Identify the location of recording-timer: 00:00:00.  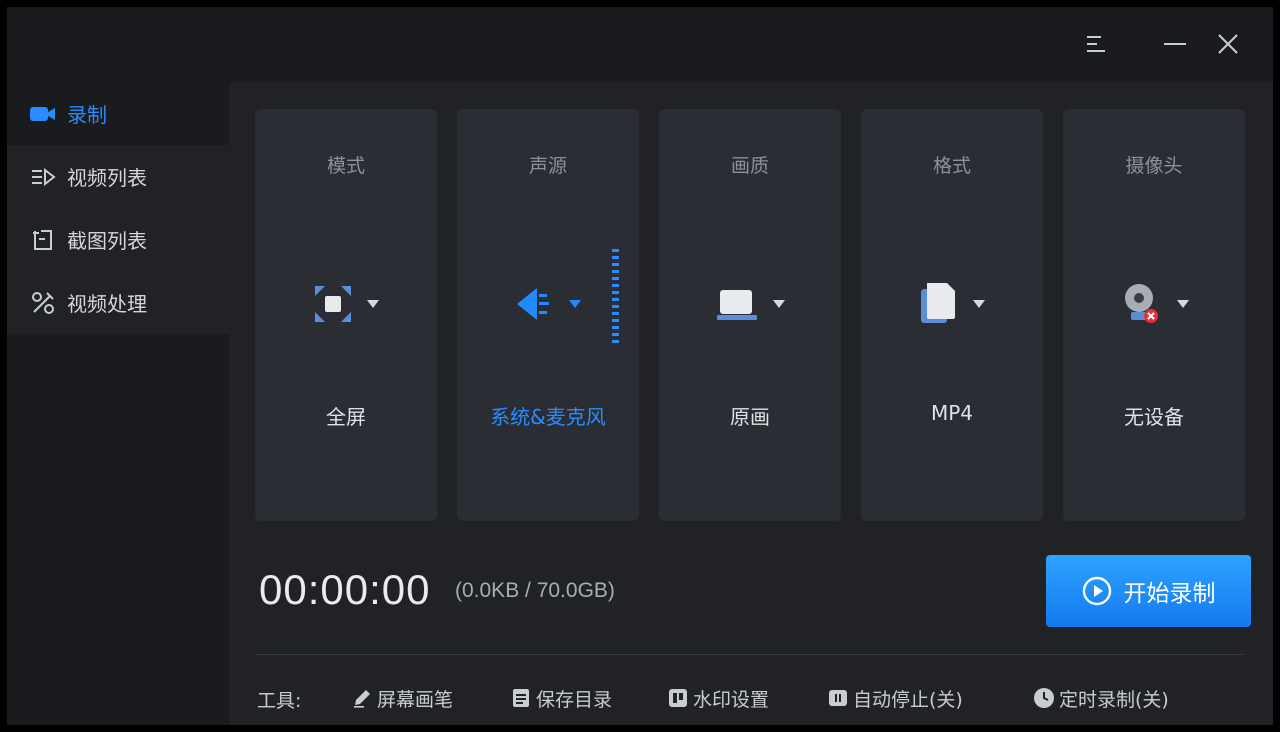
(345, 589).